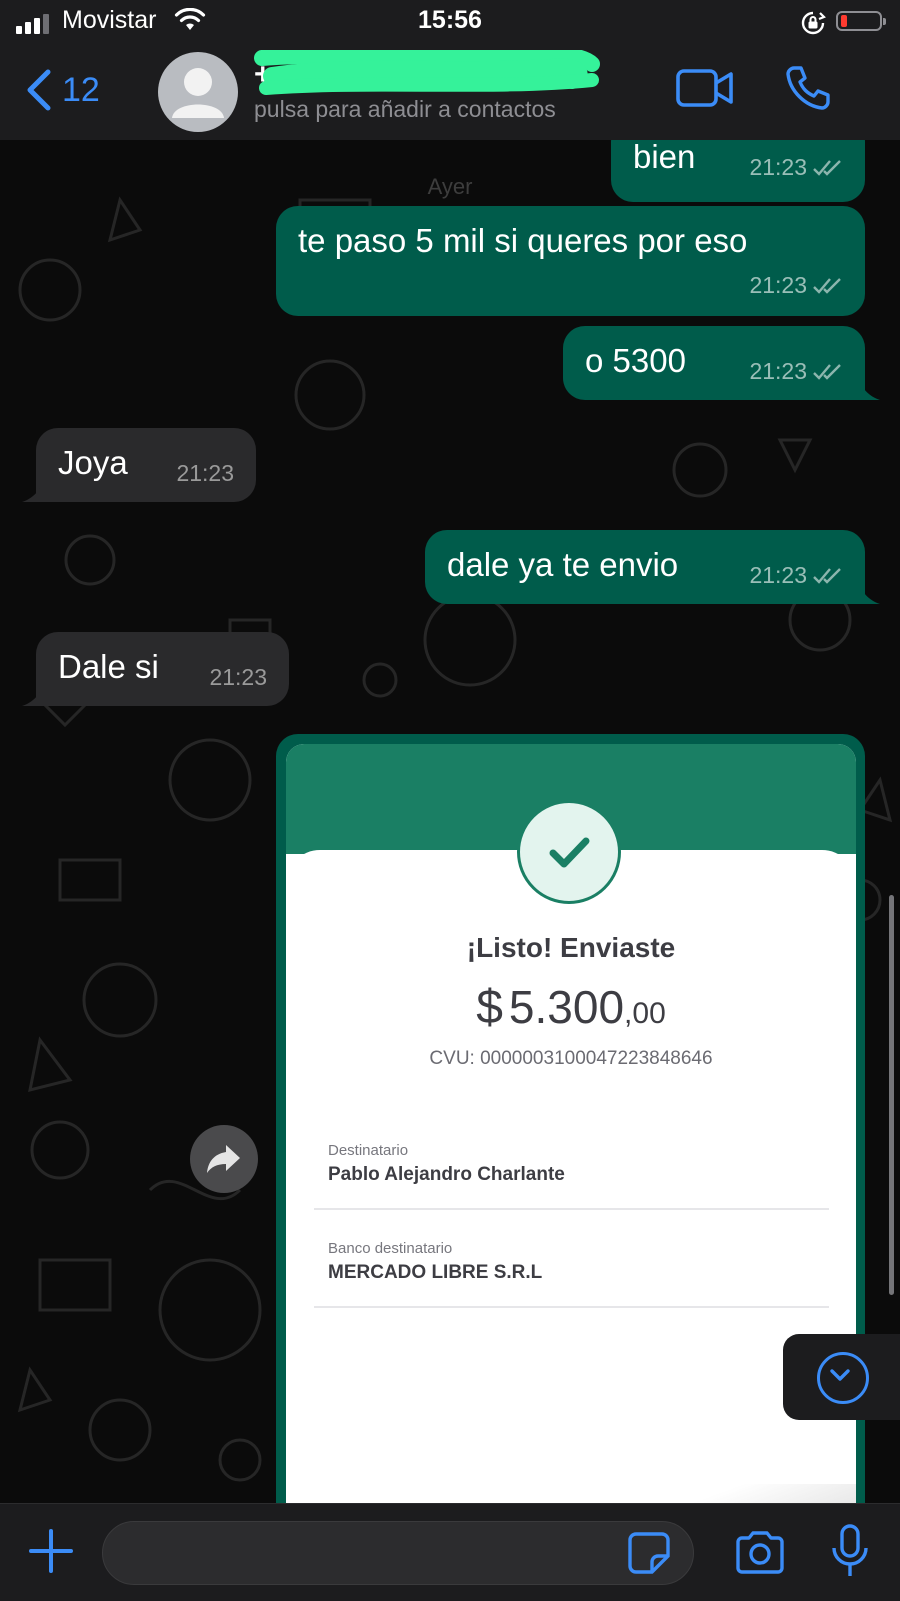 This screenshot has width=900, height=1601. I want to click on forward-icon, so click(223, 1159).